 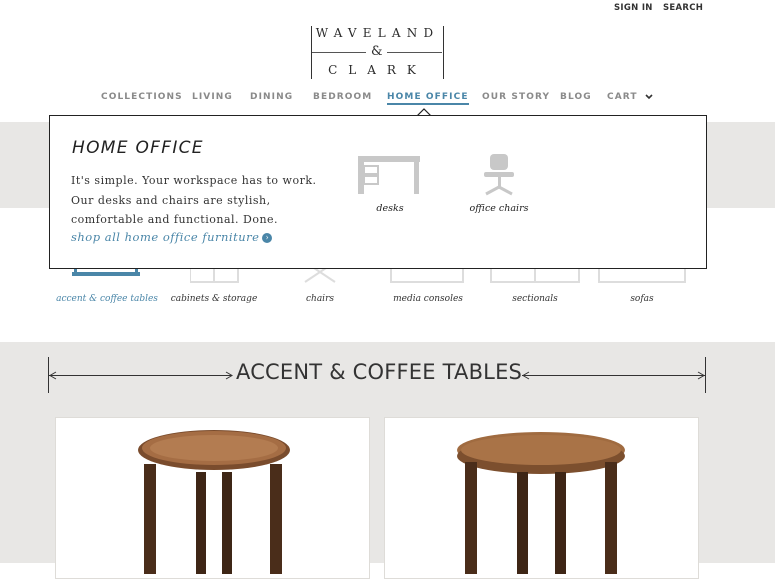 I want to click on nav-dining: DINING, so click(x=271, y=97).